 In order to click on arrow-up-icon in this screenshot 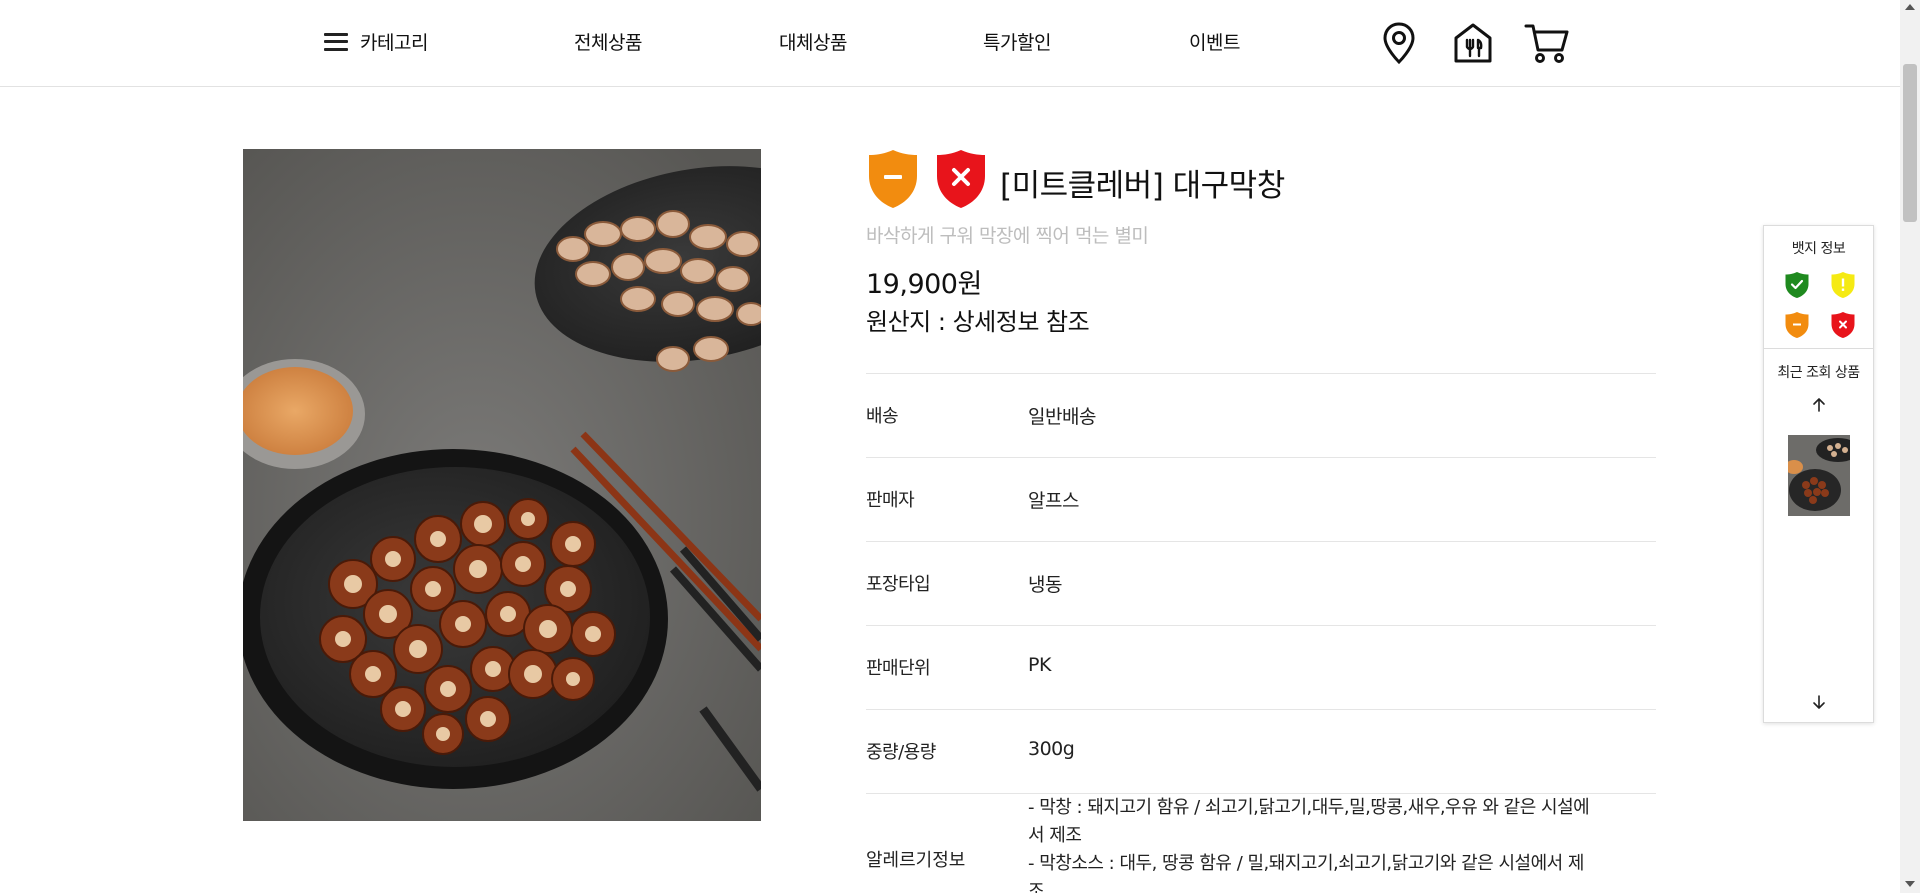, I will do `click(1819, 405)`.